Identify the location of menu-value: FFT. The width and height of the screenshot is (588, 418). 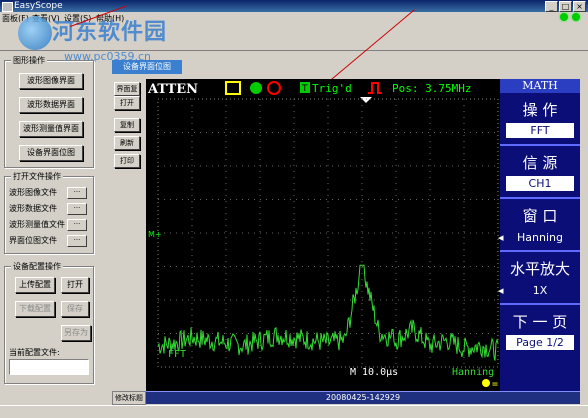
(540, 130).